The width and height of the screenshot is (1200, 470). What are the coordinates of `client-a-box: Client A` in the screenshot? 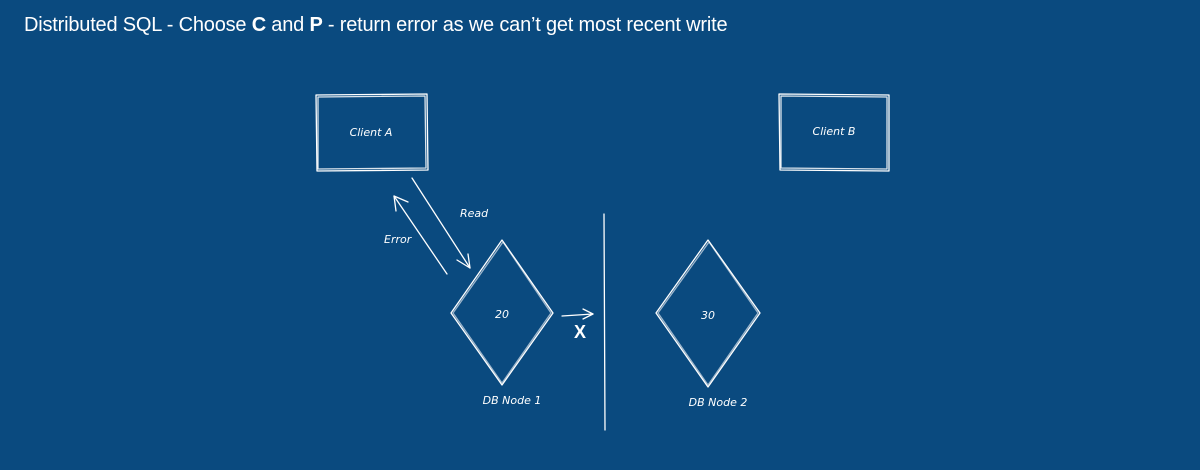 It's located at (372, 132).